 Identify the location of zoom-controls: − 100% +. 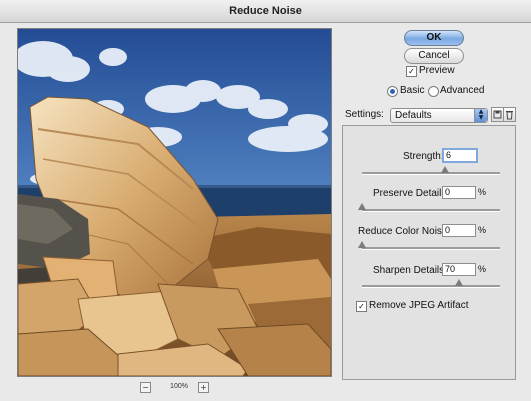
(177, 387).